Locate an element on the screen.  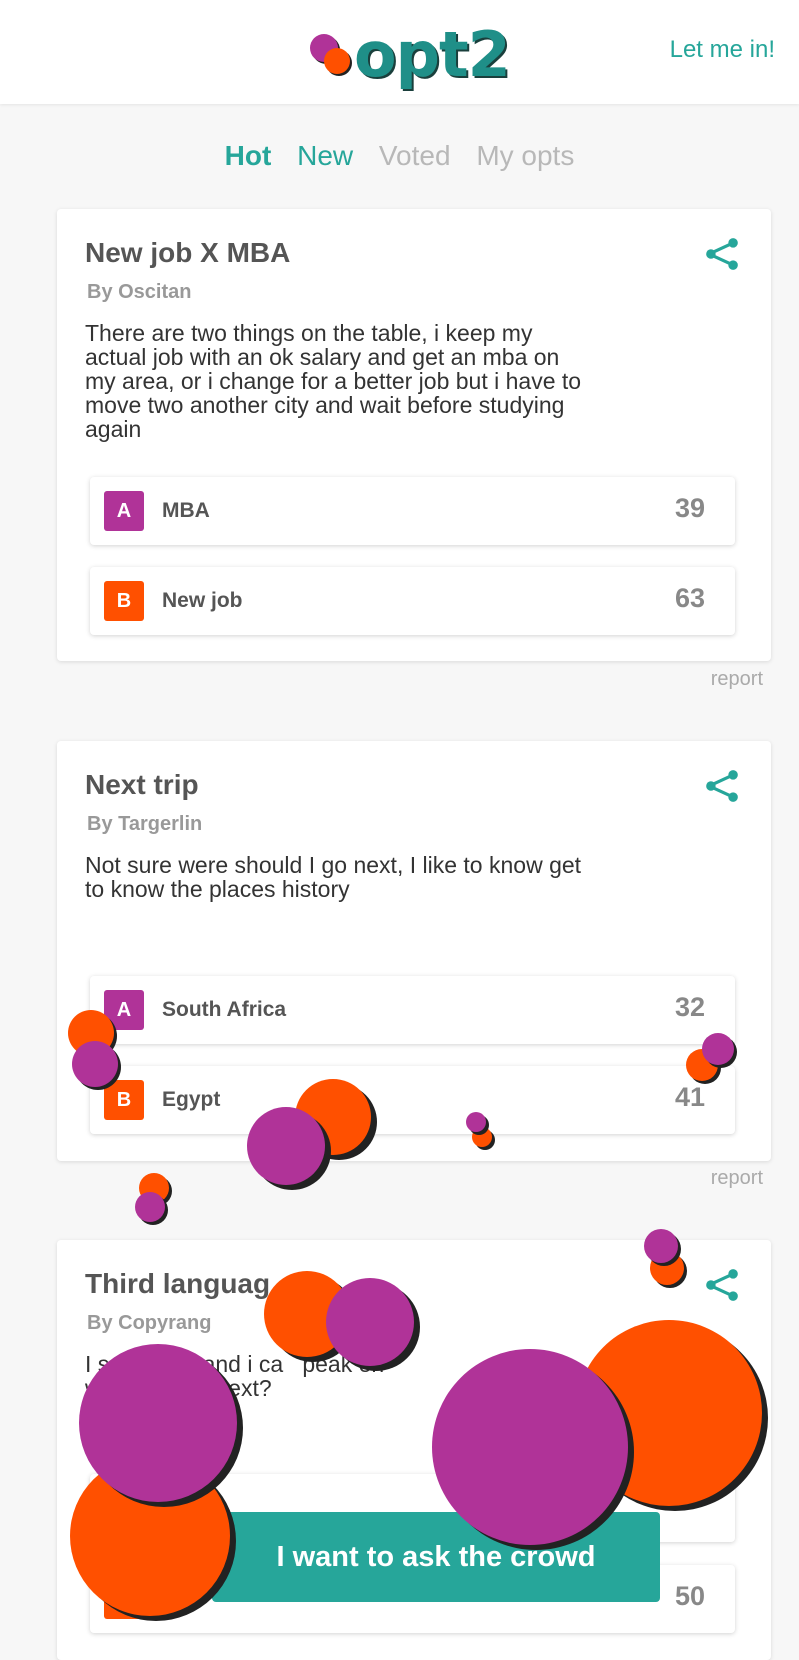
login-link: Let me in! is located at coordinates (722, 50).